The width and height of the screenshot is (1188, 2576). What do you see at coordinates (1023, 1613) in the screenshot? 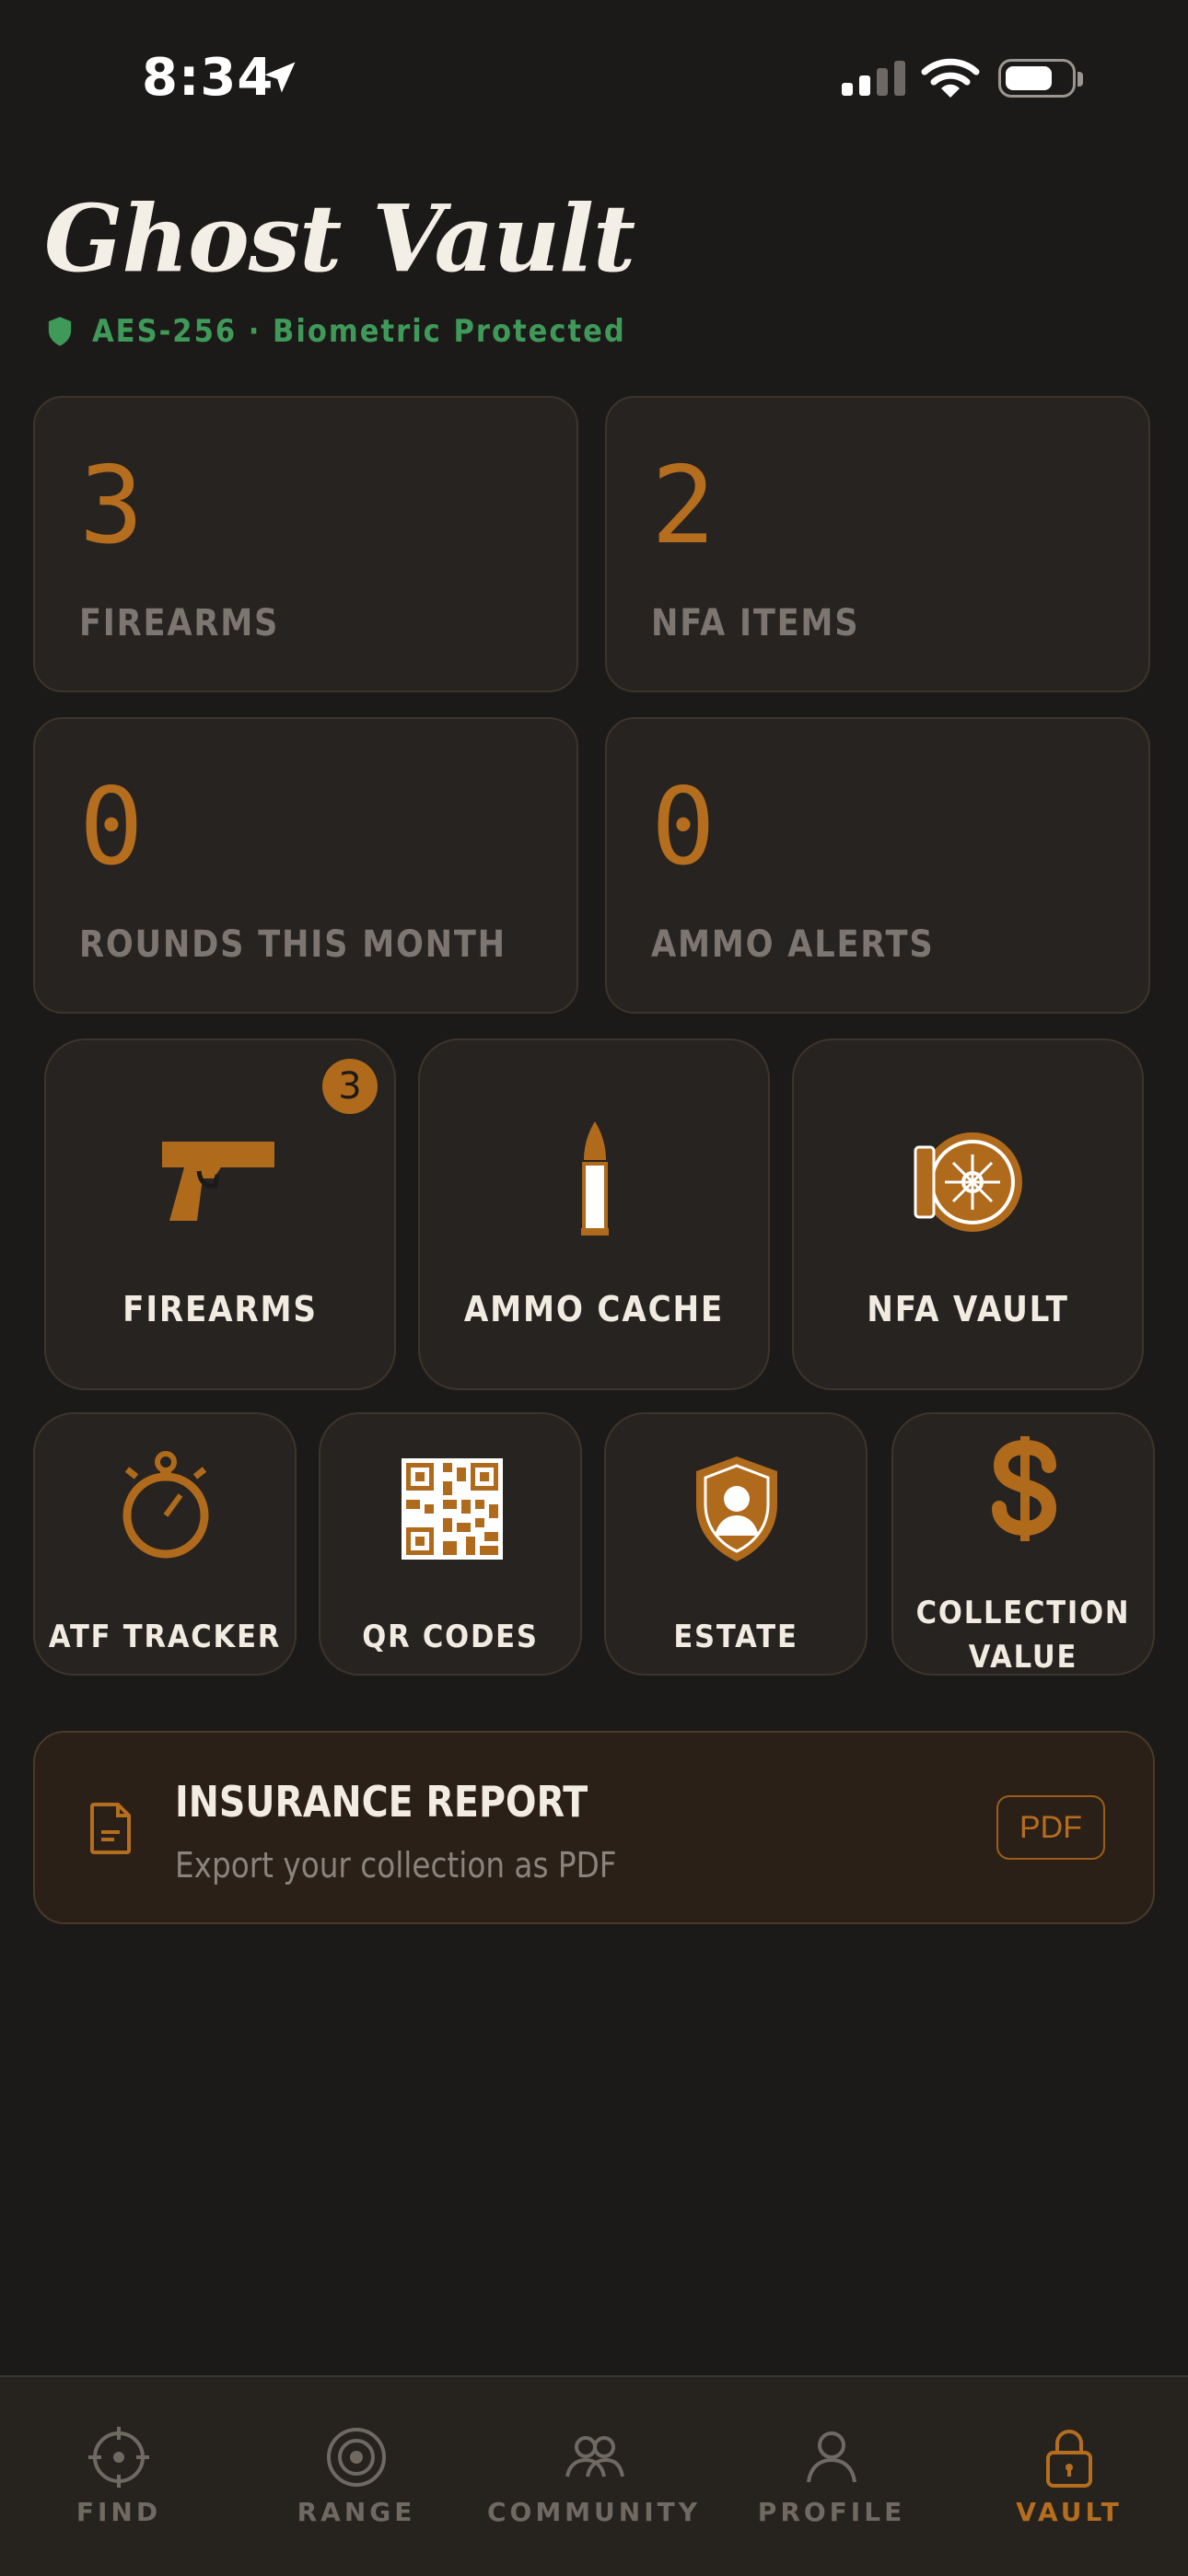
I see `tile-label: COLLECTION` at bounding box center [1023, 1613].